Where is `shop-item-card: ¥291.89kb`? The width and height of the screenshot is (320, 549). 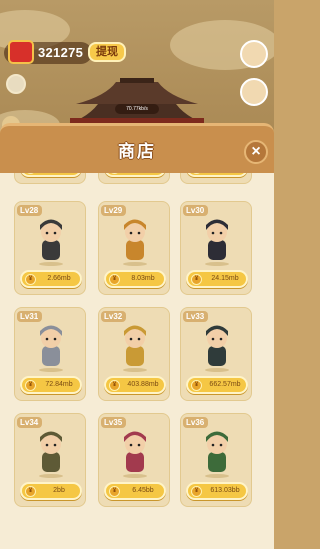
shop-item-card: ¥291.89kb is located at coordinates (134, 178).